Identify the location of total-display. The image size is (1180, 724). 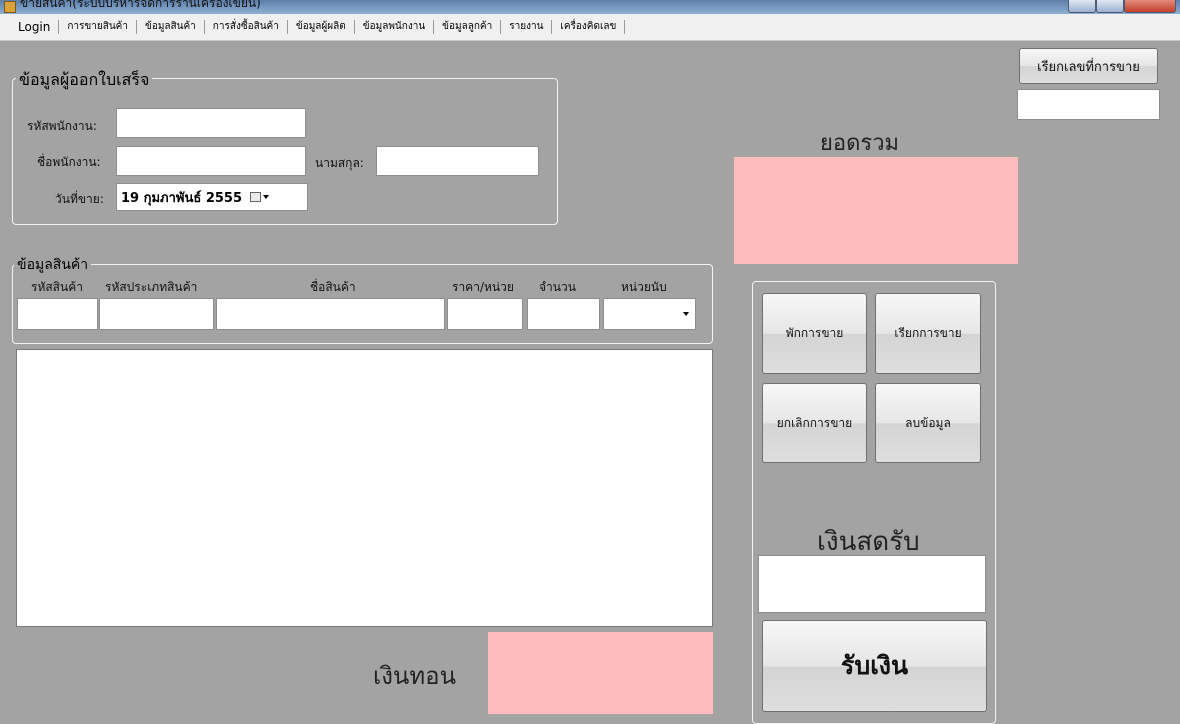
(876, 210).